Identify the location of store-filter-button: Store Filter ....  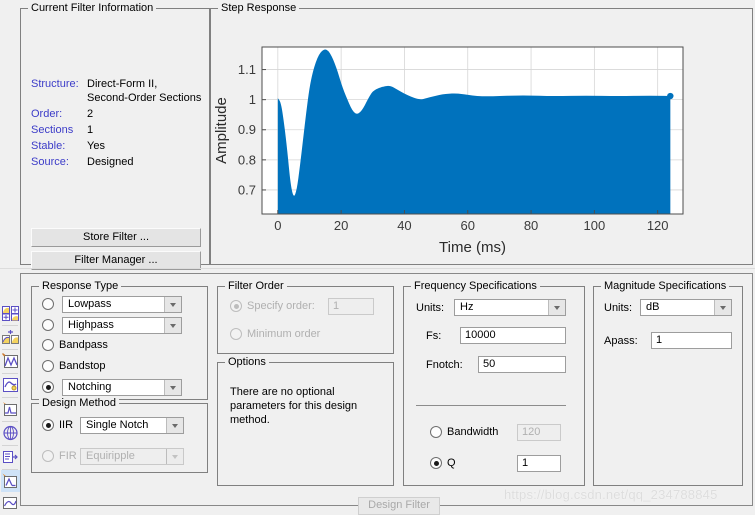
(116, 237).